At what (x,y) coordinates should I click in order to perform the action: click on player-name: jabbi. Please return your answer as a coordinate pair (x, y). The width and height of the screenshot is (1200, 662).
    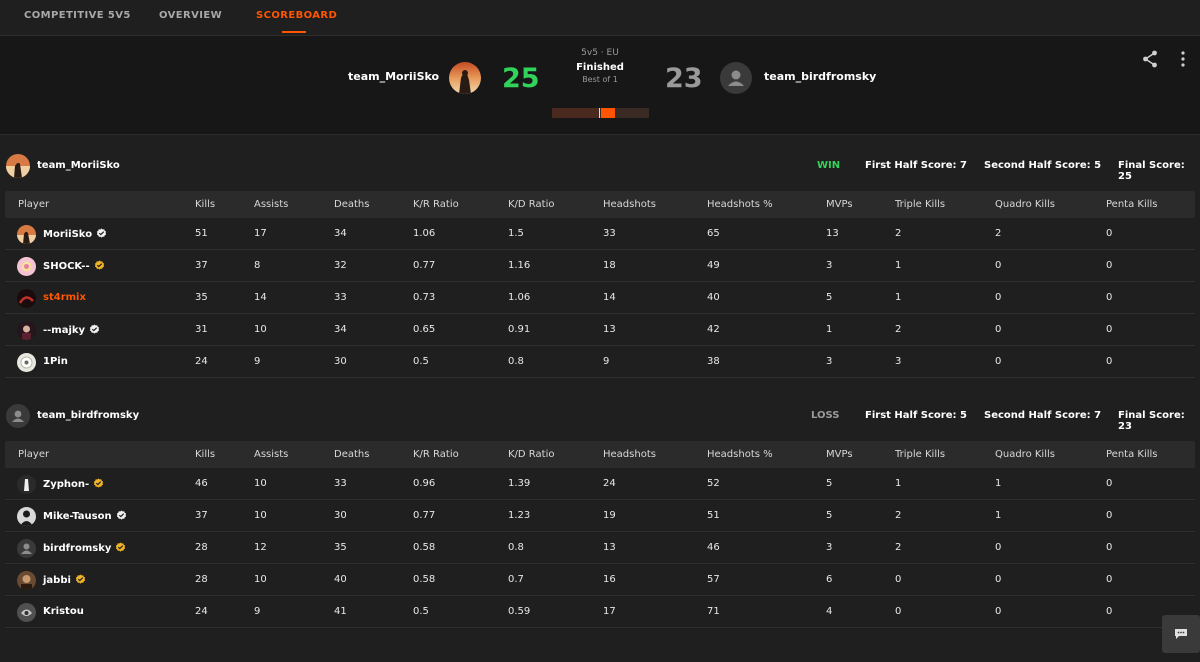
    Looking at the image, I should click on (64, 580).